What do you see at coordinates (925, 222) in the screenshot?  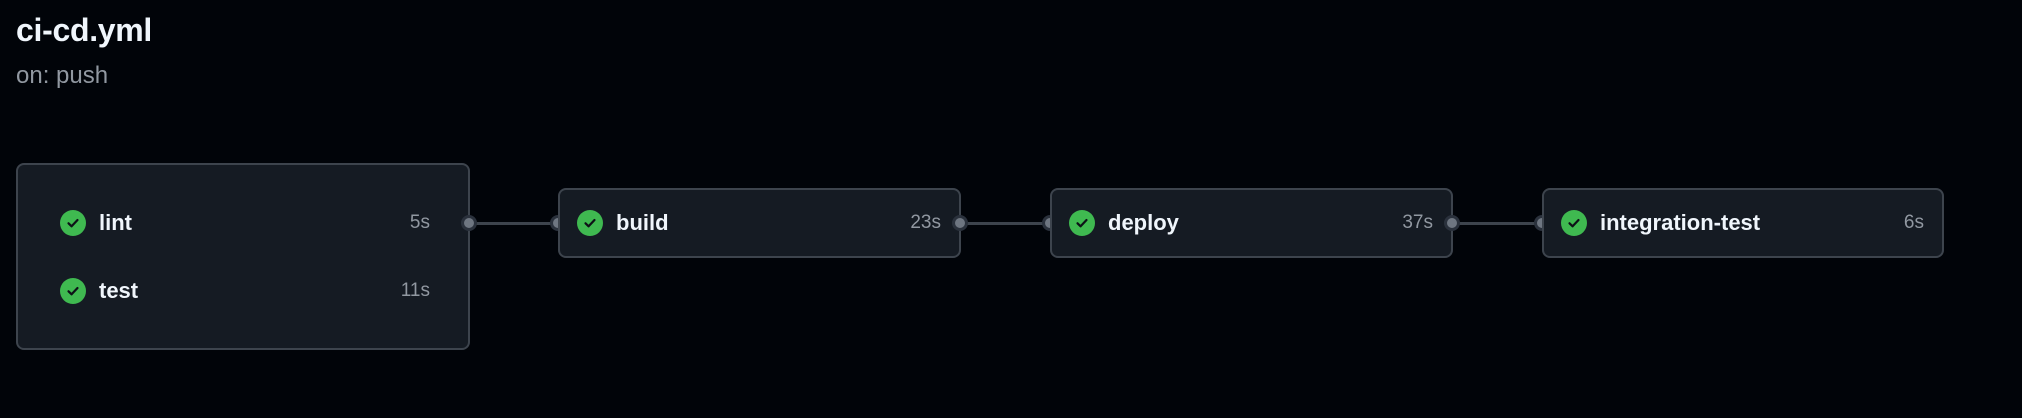 I see `job-duration: 23s` at bounding box center [925, 222].